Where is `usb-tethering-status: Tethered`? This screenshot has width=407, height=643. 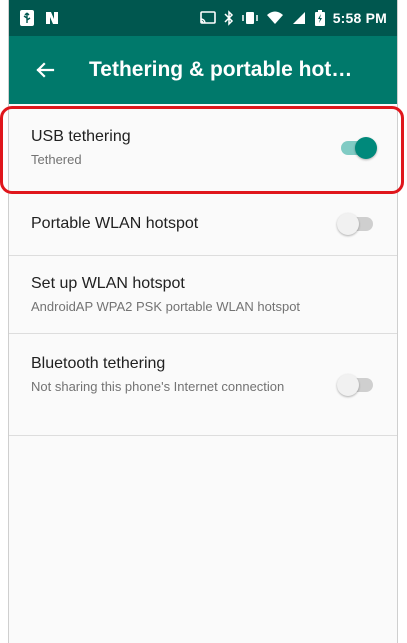 usb-tethering-status: Tethered is located at coordinates (56, 159).